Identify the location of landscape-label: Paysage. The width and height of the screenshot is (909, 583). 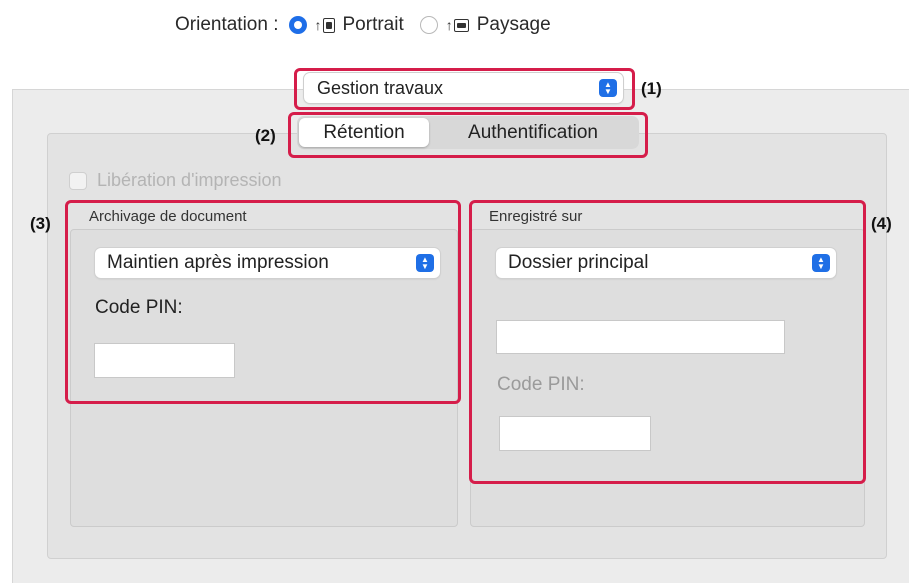
(514, 25).